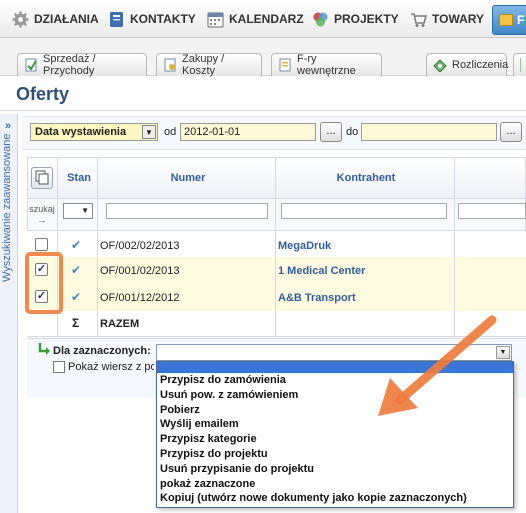 The height and width of the screenshot is (513, 526). Describe the element at coordinates (321, 271) in the screenshot. I see `contractor-link: 1 Medical Center` at that location.